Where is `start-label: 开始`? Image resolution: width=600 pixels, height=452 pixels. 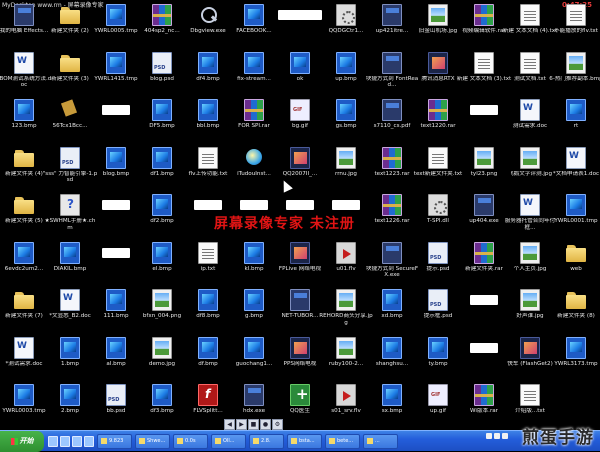 start-label: 开始 is located at coordinates (26, 441).